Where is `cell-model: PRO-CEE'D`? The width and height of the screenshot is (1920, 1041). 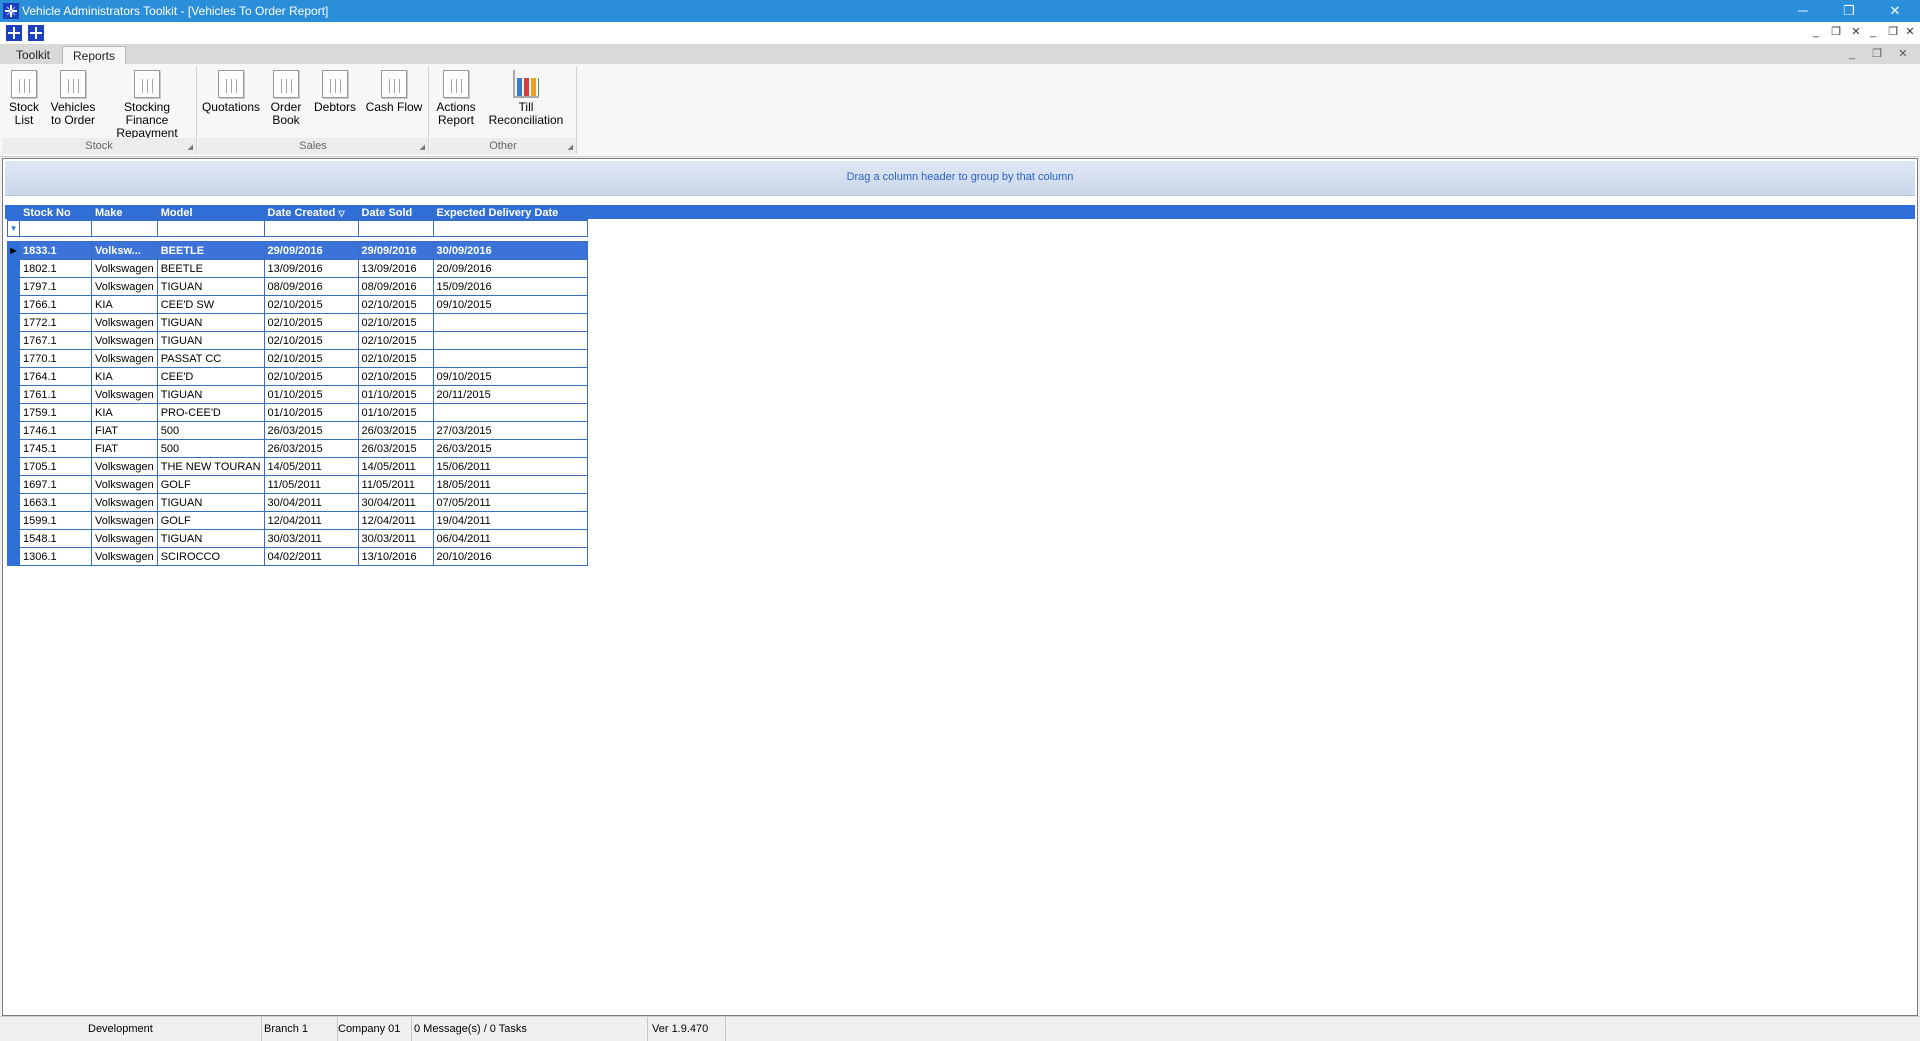 cell-model: PRO-CEE'D is located at coordinates (210, 412).